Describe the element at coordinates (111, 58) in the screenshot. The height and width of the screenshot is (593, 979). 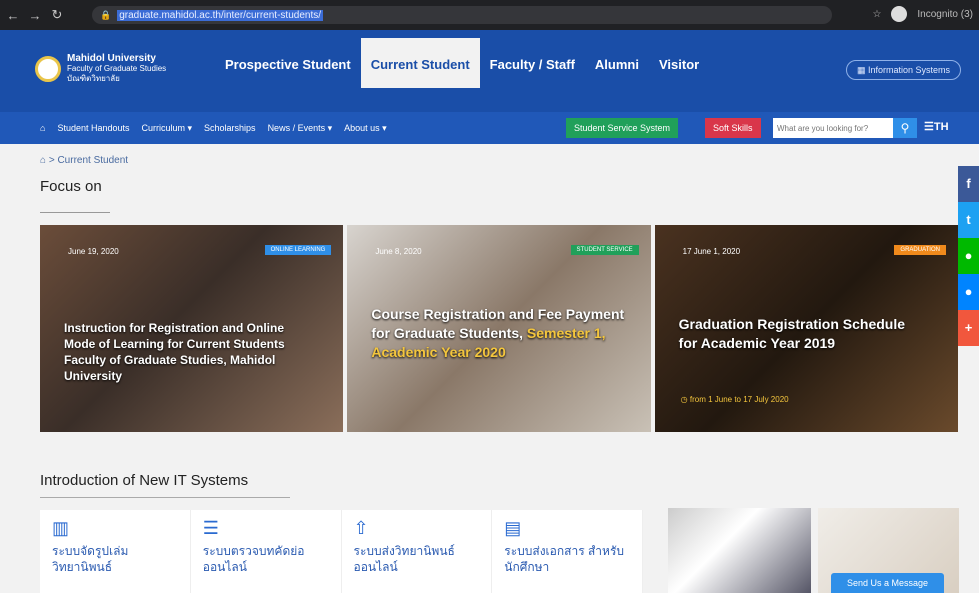
I see `logo-title: Mahidol University` at that location.